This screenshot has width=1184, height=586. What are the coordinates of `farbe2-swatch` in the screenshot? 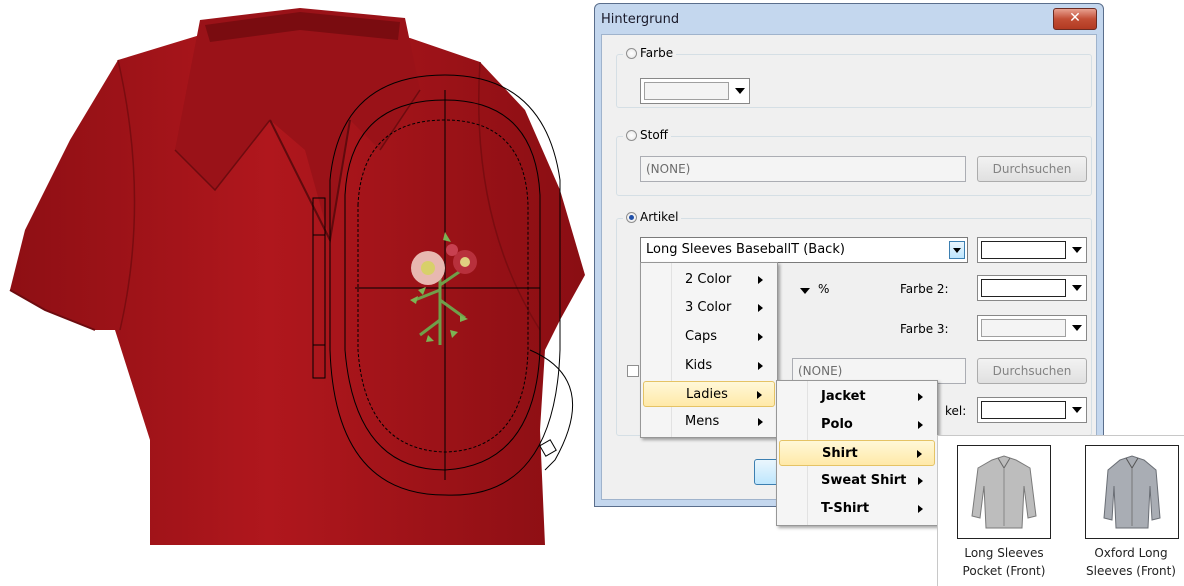 It's located at (1023, 288).